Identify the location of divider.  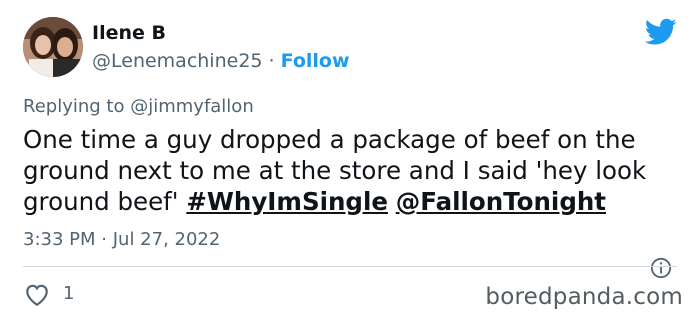
(350, 266).